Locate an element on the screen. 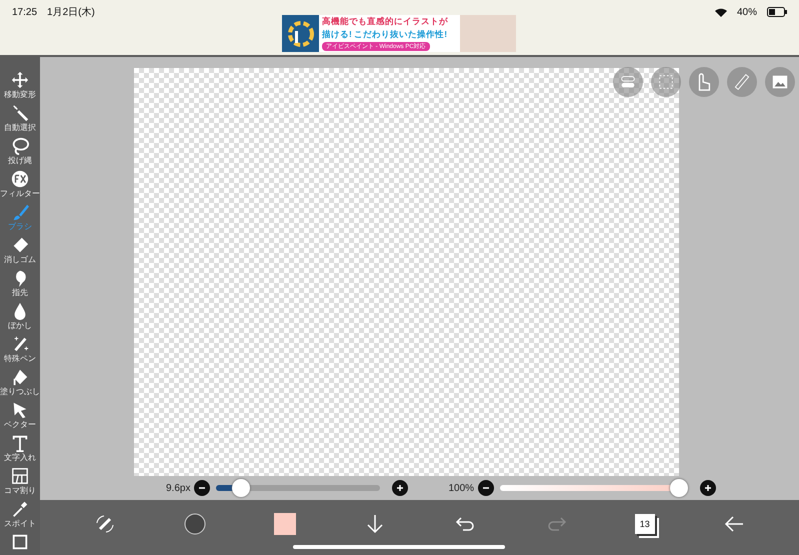 The height and width of the screenshot is (555, 799). panel-grid-icon is located at coordinates (20, 476).